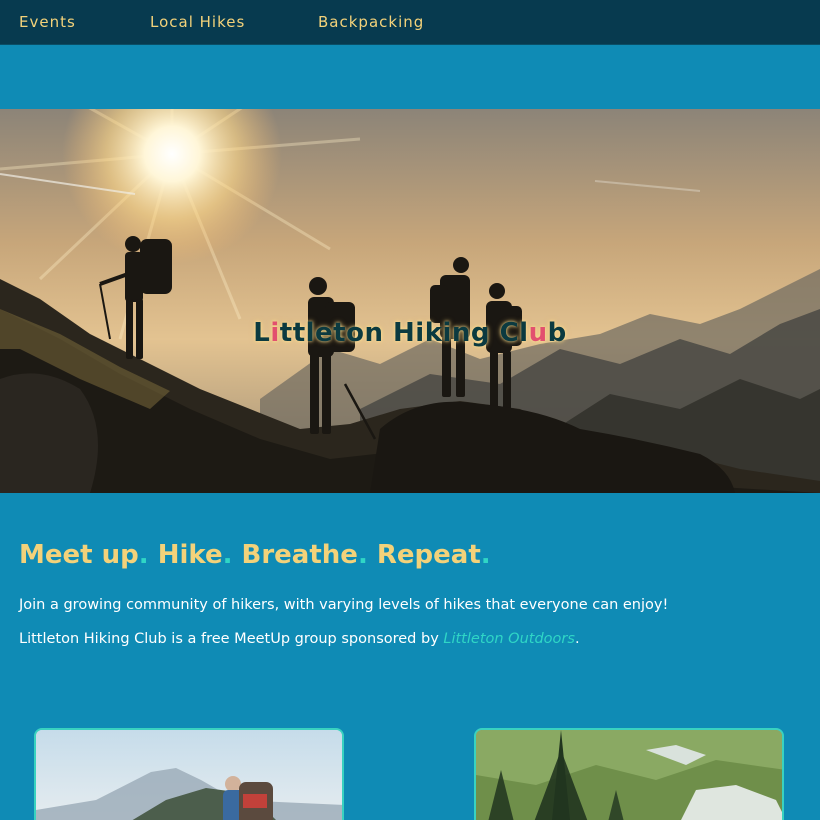 This screenshot has width=820, height=820. I want to click on nav-link-events: Events, so click(47, 22).